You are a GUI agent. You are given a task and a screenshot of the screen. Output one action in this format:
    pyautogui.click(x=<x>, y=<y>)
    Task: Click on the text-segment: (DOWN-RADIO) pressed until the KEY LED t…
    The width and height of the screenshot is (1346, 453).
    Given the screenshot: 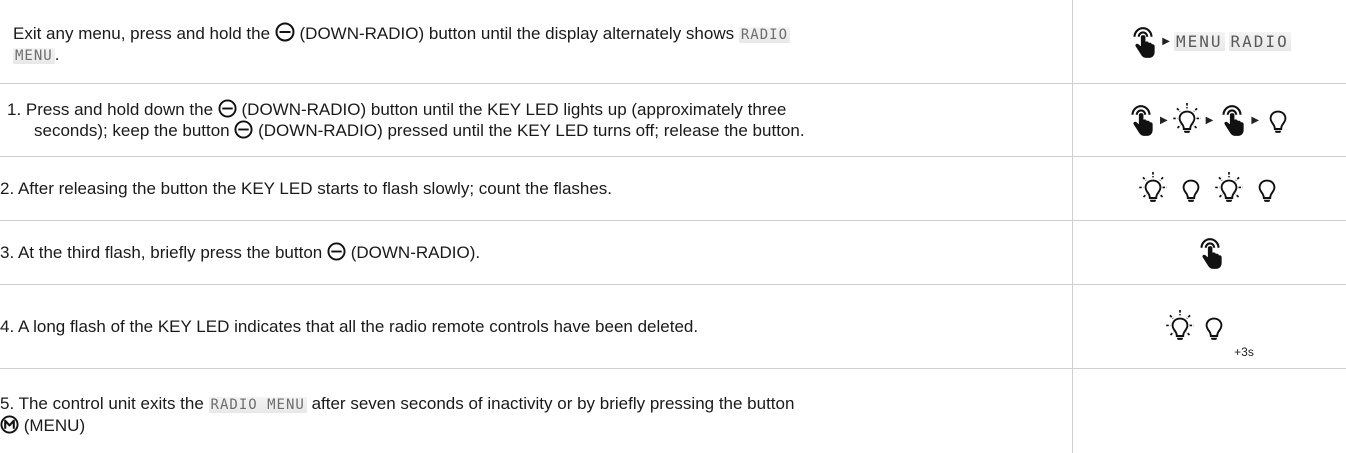 What is the action you would take?
    pyautogui.click(x=531, y=130)
    